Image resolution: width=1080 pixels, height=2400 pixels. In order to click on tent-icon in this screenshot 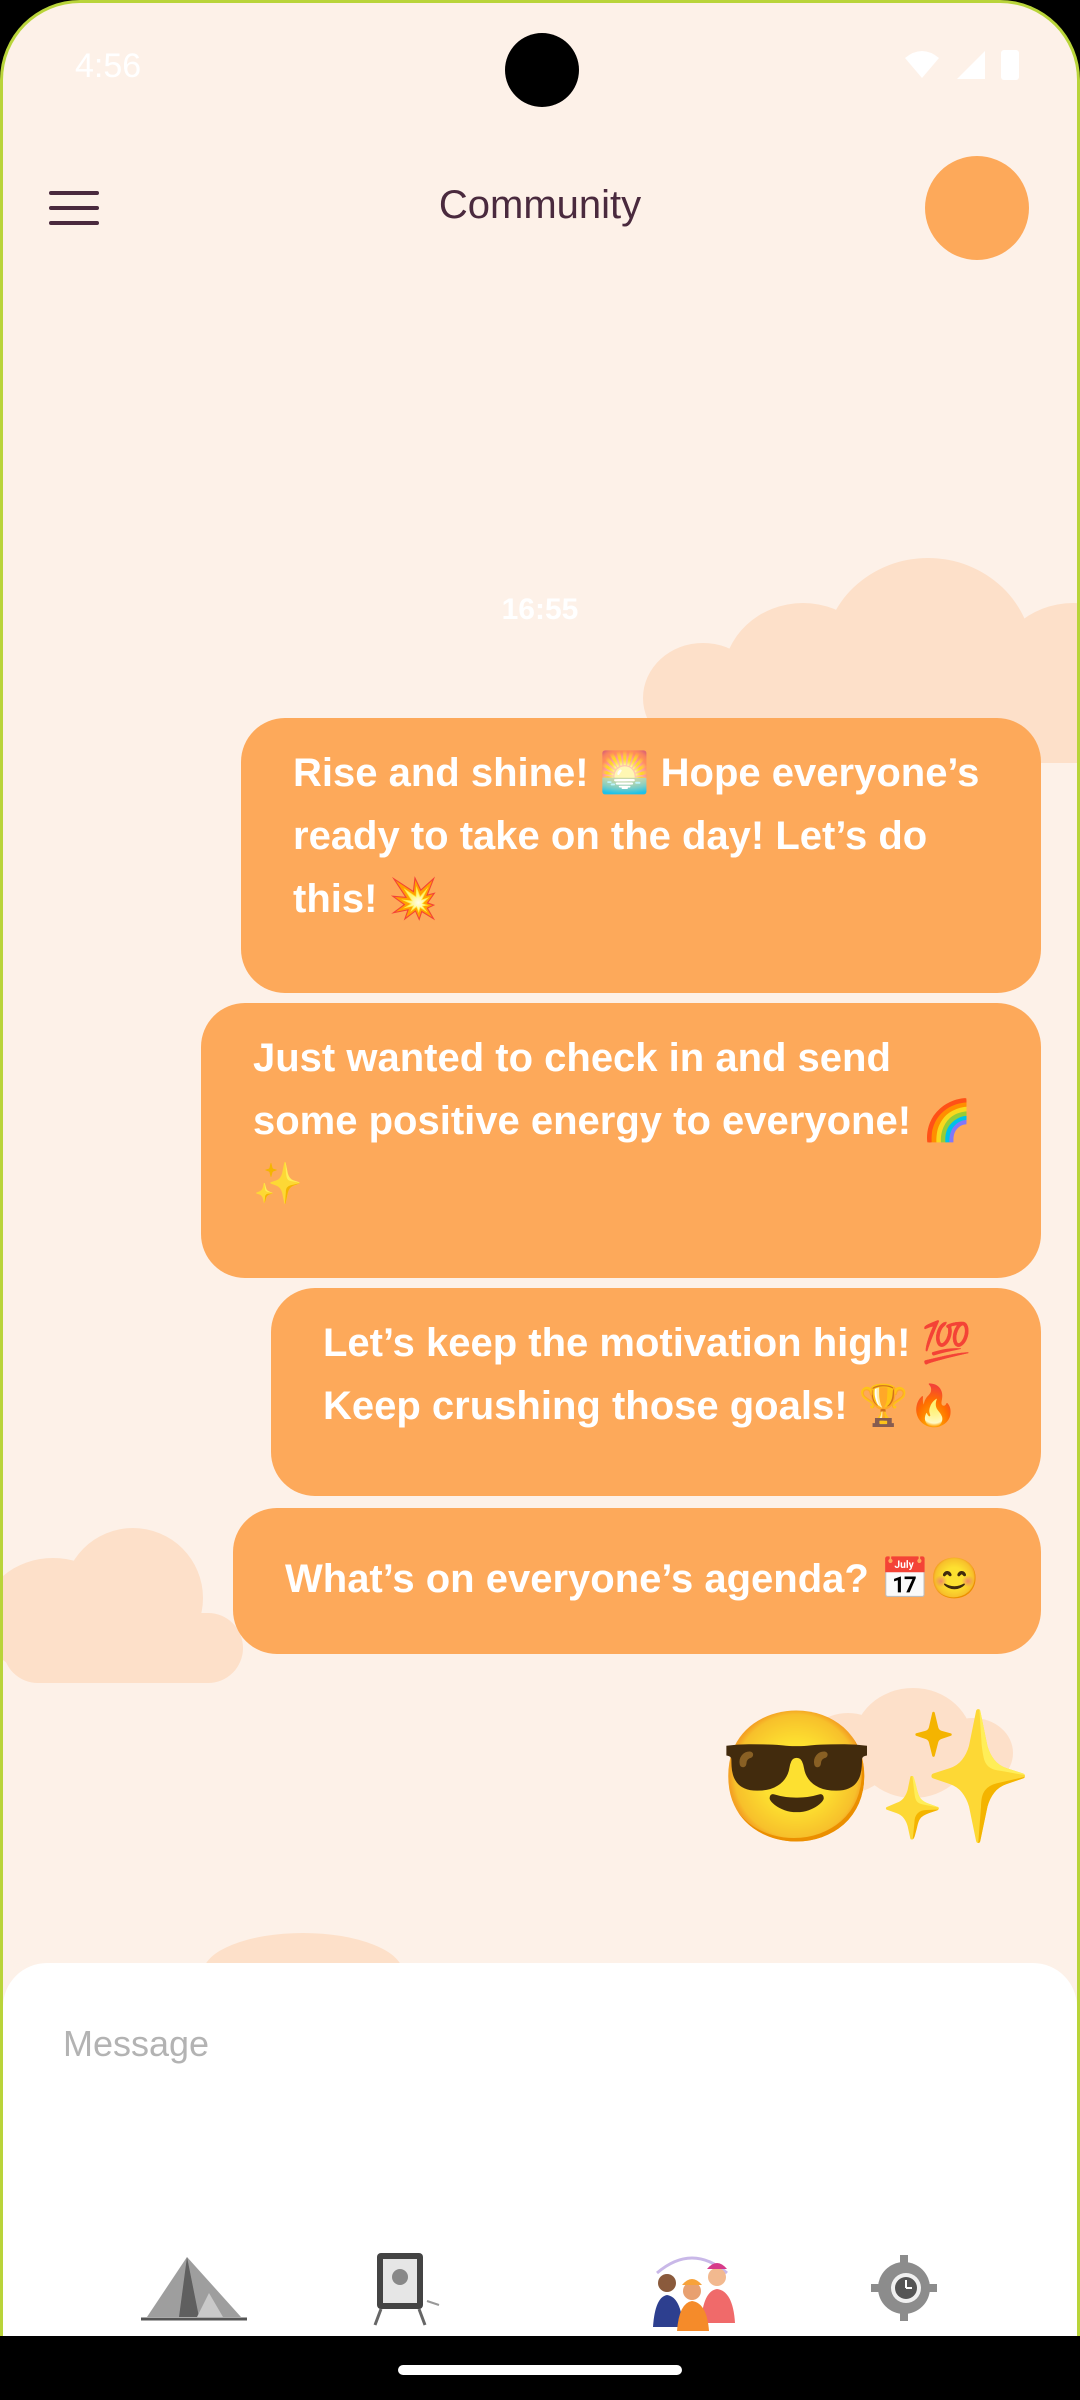, I will do `click(194, 2288)`.